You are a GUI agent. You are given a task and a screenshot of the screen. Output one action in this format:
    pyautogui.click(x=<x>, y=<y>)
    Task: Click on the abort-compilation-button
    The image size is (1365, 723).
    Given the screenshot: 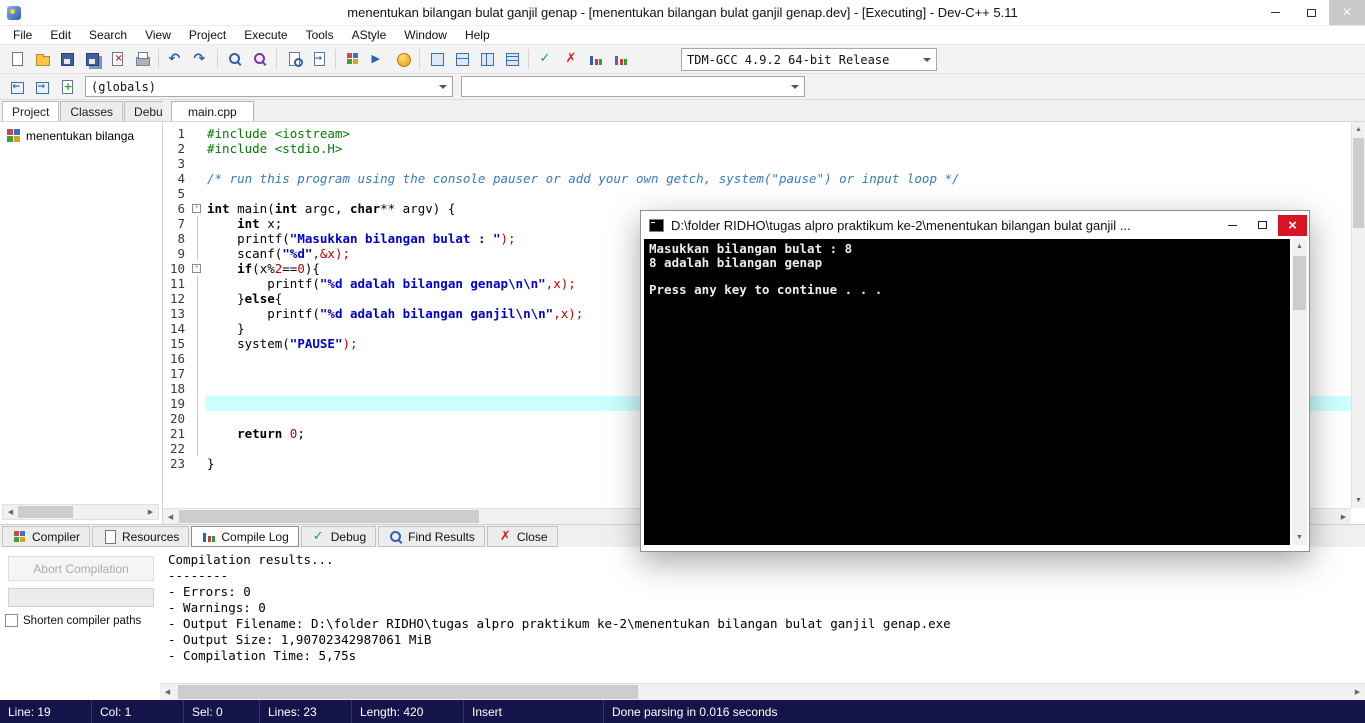 What is the action you would take?
    pyautogui.click(x=570, y=59)
    